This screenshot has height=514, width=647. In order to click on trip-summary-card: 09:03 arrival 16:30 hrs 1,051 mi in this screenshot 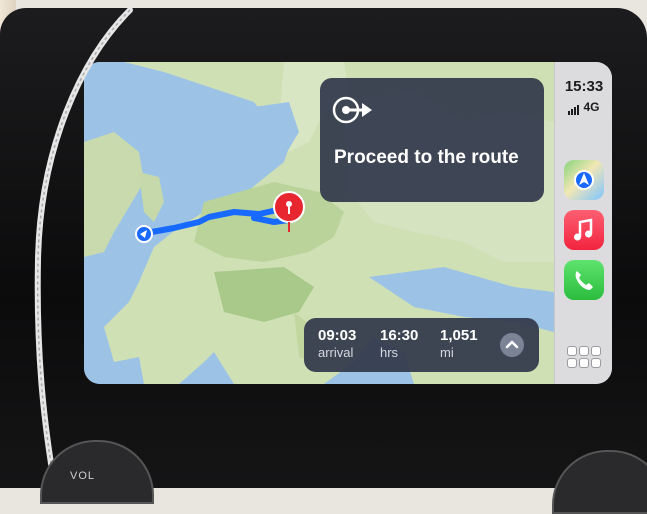, I will do `click(421, 345)`.